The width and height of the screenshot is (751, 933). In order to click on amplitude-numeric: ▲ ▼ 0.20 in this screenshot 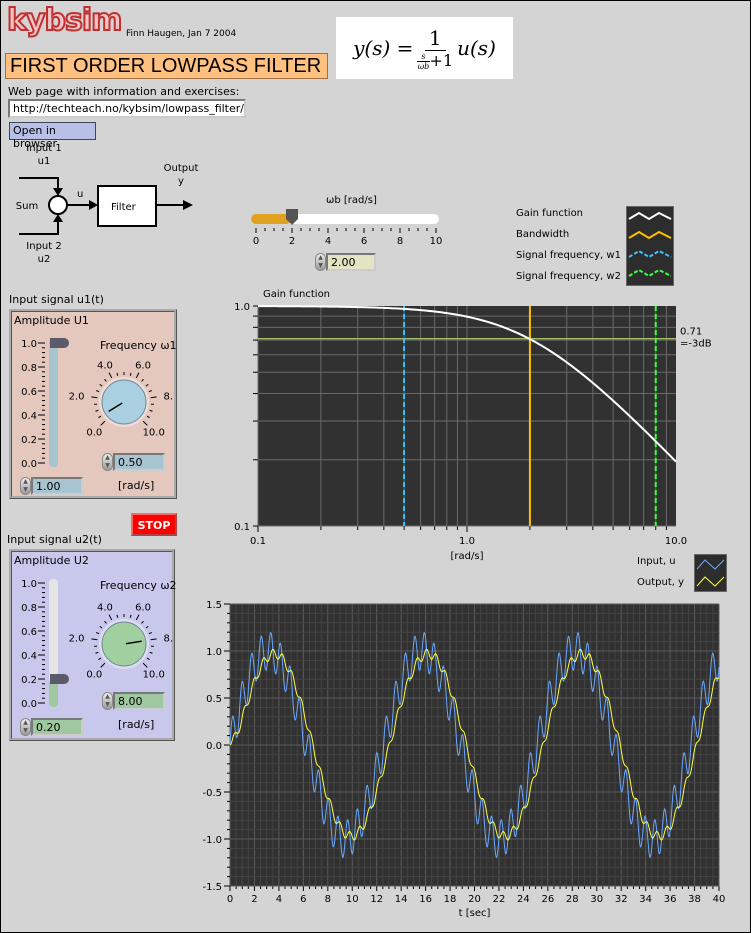, I will do `click(51, 727)`.